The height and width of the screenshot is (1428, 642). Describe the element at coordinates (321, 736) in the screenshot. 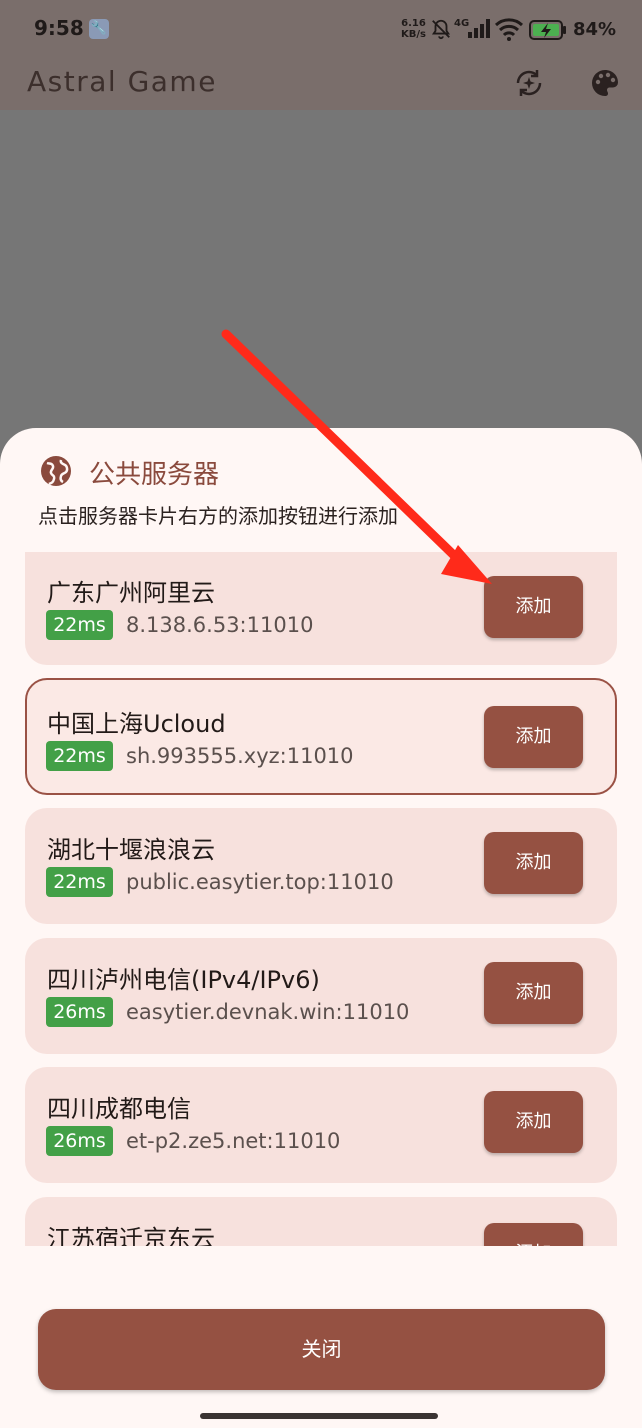

I see `server-card: 中国上海Ucloud 22ms sh.993555.xyz:11010 添加` at that location.